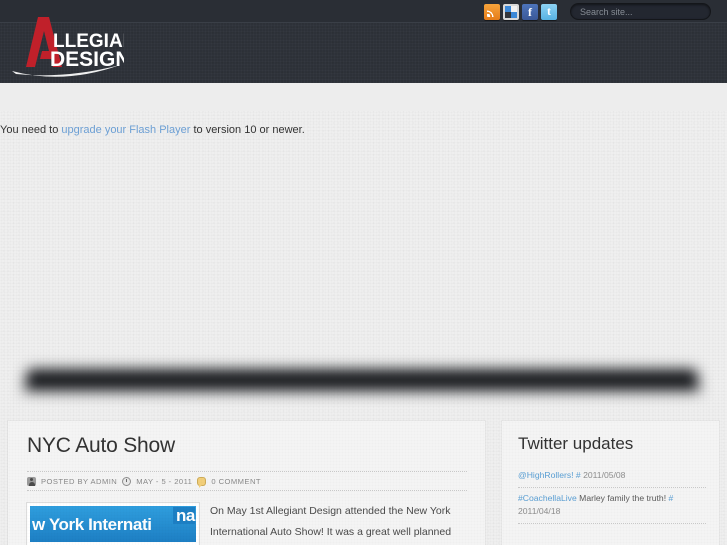 The height and width of the screenshot is (545, 727). What do you see at coordinates (79, 481) in the screenshot?
I see `post-author: POSTED BY ADMIN` at bounding box center [79, 481].